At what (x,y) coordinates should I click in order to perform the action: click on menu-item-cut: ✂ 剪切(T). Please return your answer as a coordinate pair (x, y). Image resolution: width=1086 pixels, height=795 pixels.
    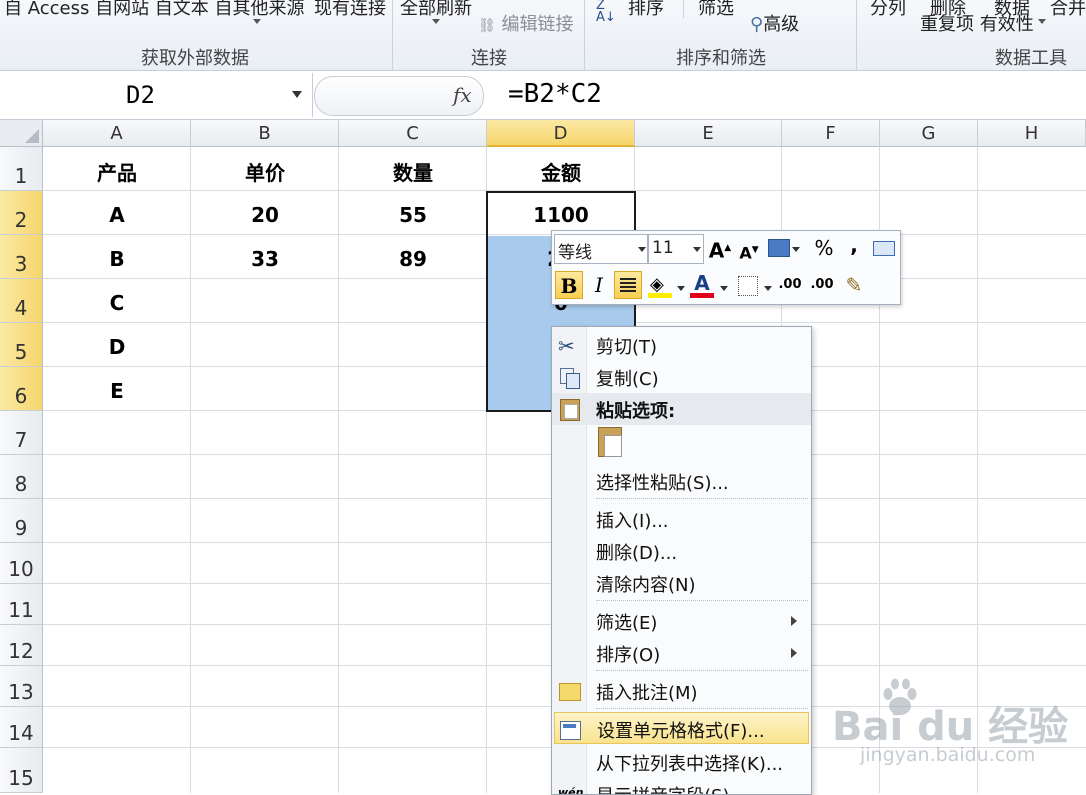
    Looking at the image, I should click on (681, 345).